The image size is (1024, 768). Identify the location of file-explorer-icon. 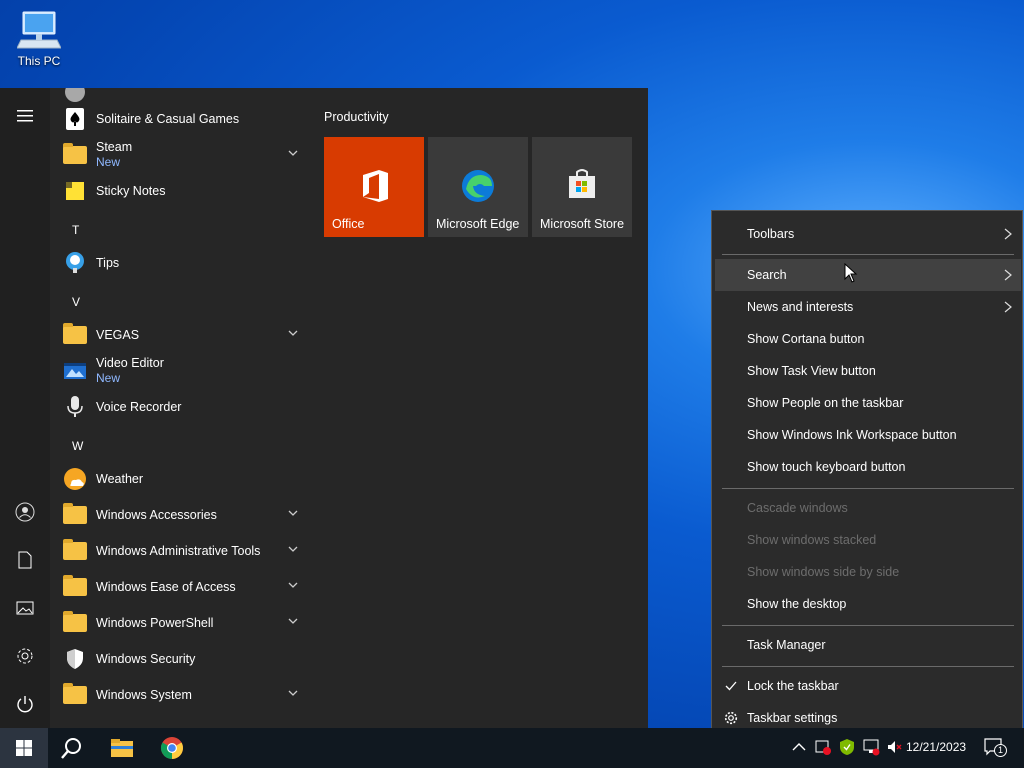
(122, 748).